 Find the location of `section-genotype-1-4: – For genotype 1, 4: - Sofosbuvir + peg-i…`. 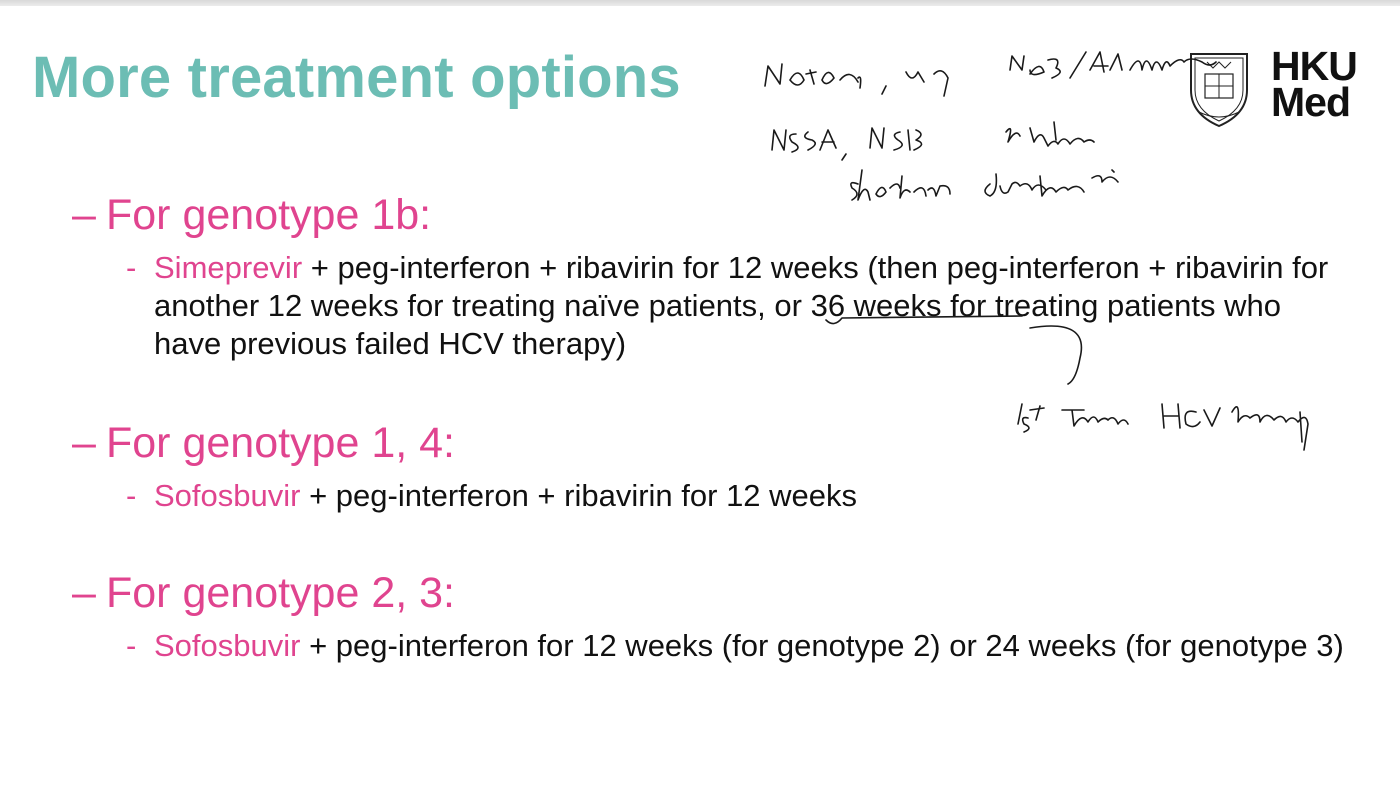

section-genotype-1-4: – For genotype 1, 4: - Sofosbuvir + peg-i… is located at coordinates (464, 465).